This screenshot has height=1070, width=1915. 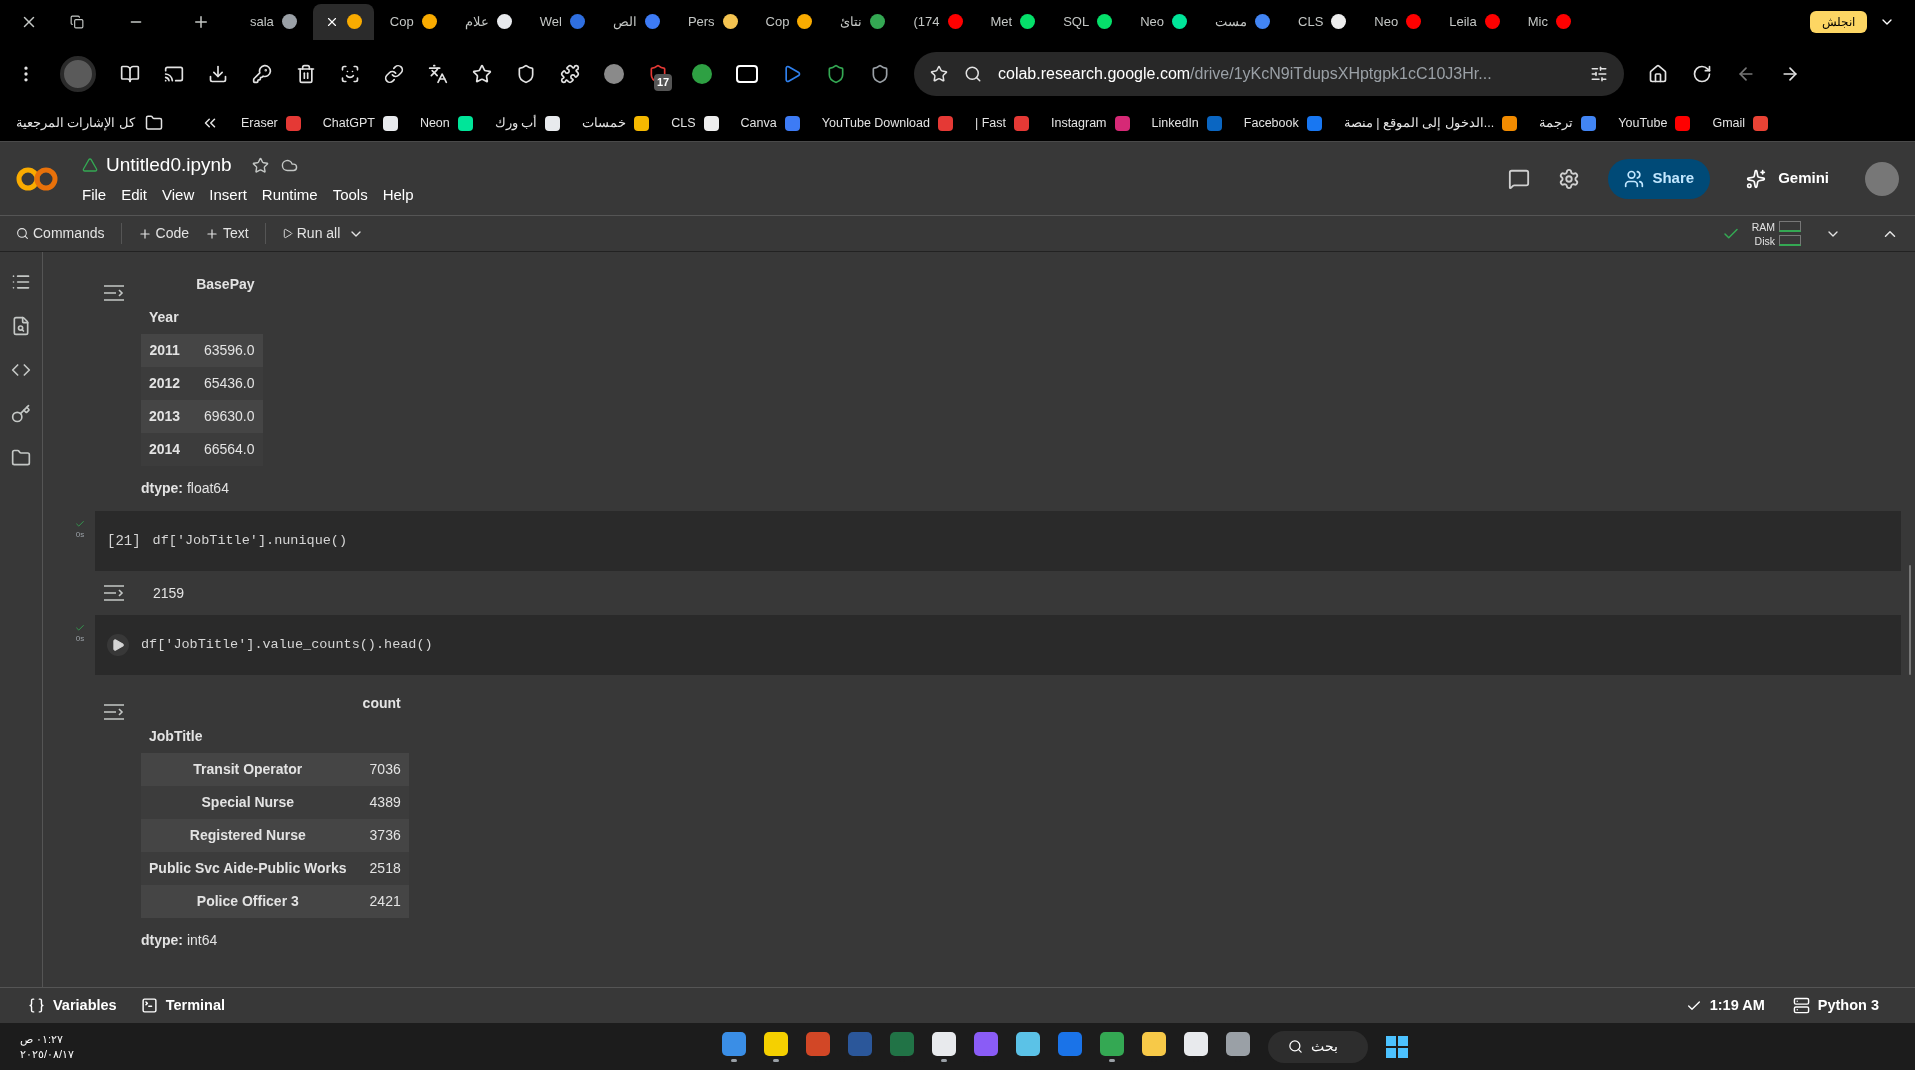 I want to click on start-icon, so click(x=1396, y=1046).